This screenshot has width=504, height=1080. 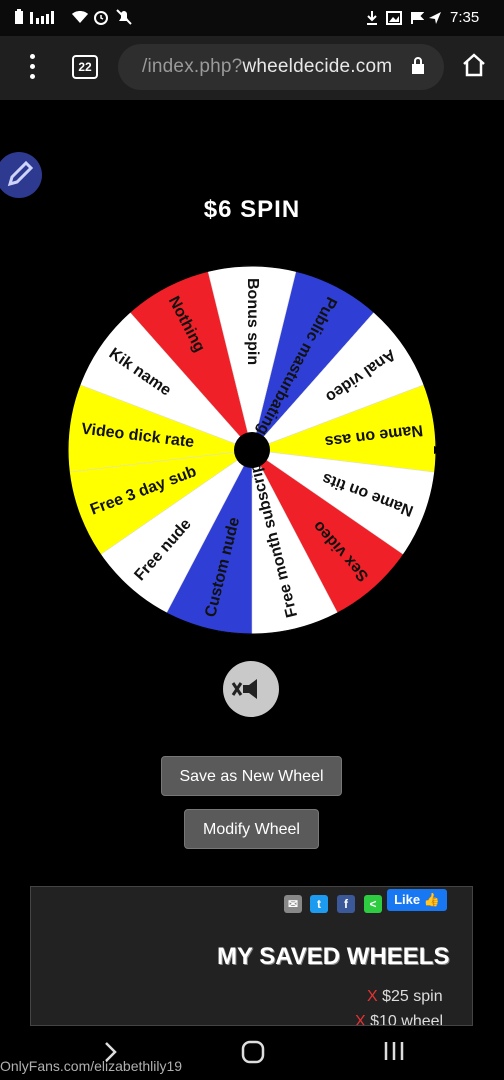 I want to click on url-text: /index.php?wheeldecide.com, so click(x=267, y=67).